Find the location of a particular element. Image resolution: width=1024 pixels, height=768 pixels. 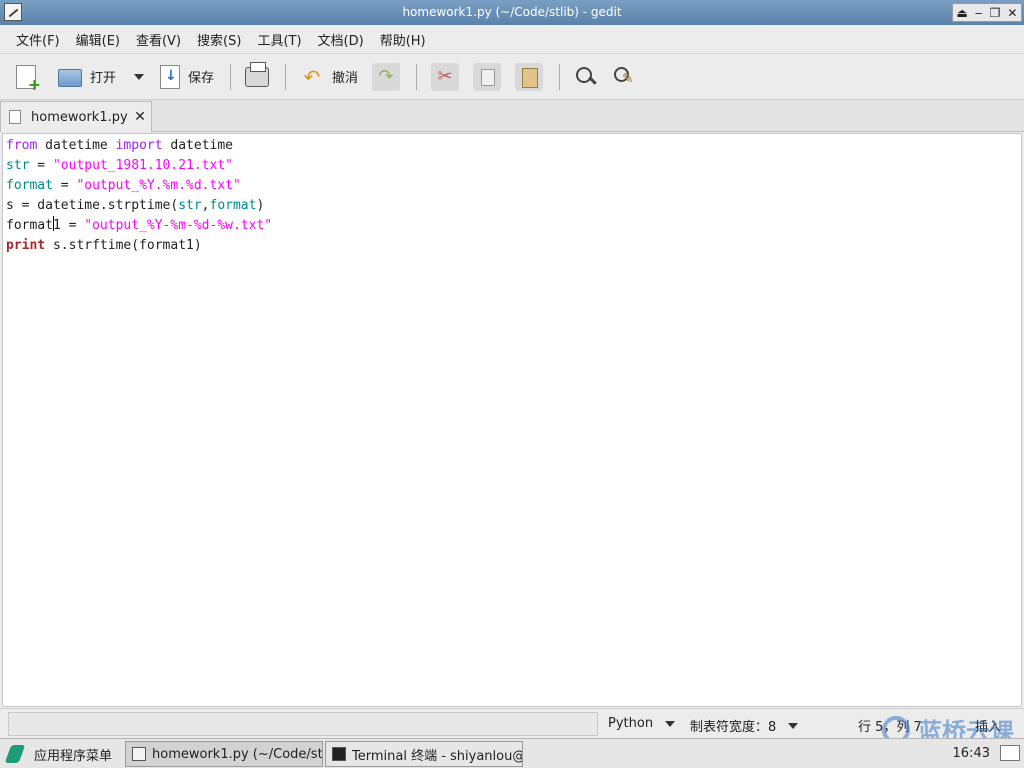

recent-files-dropdown is located at coordinates (139, 77).